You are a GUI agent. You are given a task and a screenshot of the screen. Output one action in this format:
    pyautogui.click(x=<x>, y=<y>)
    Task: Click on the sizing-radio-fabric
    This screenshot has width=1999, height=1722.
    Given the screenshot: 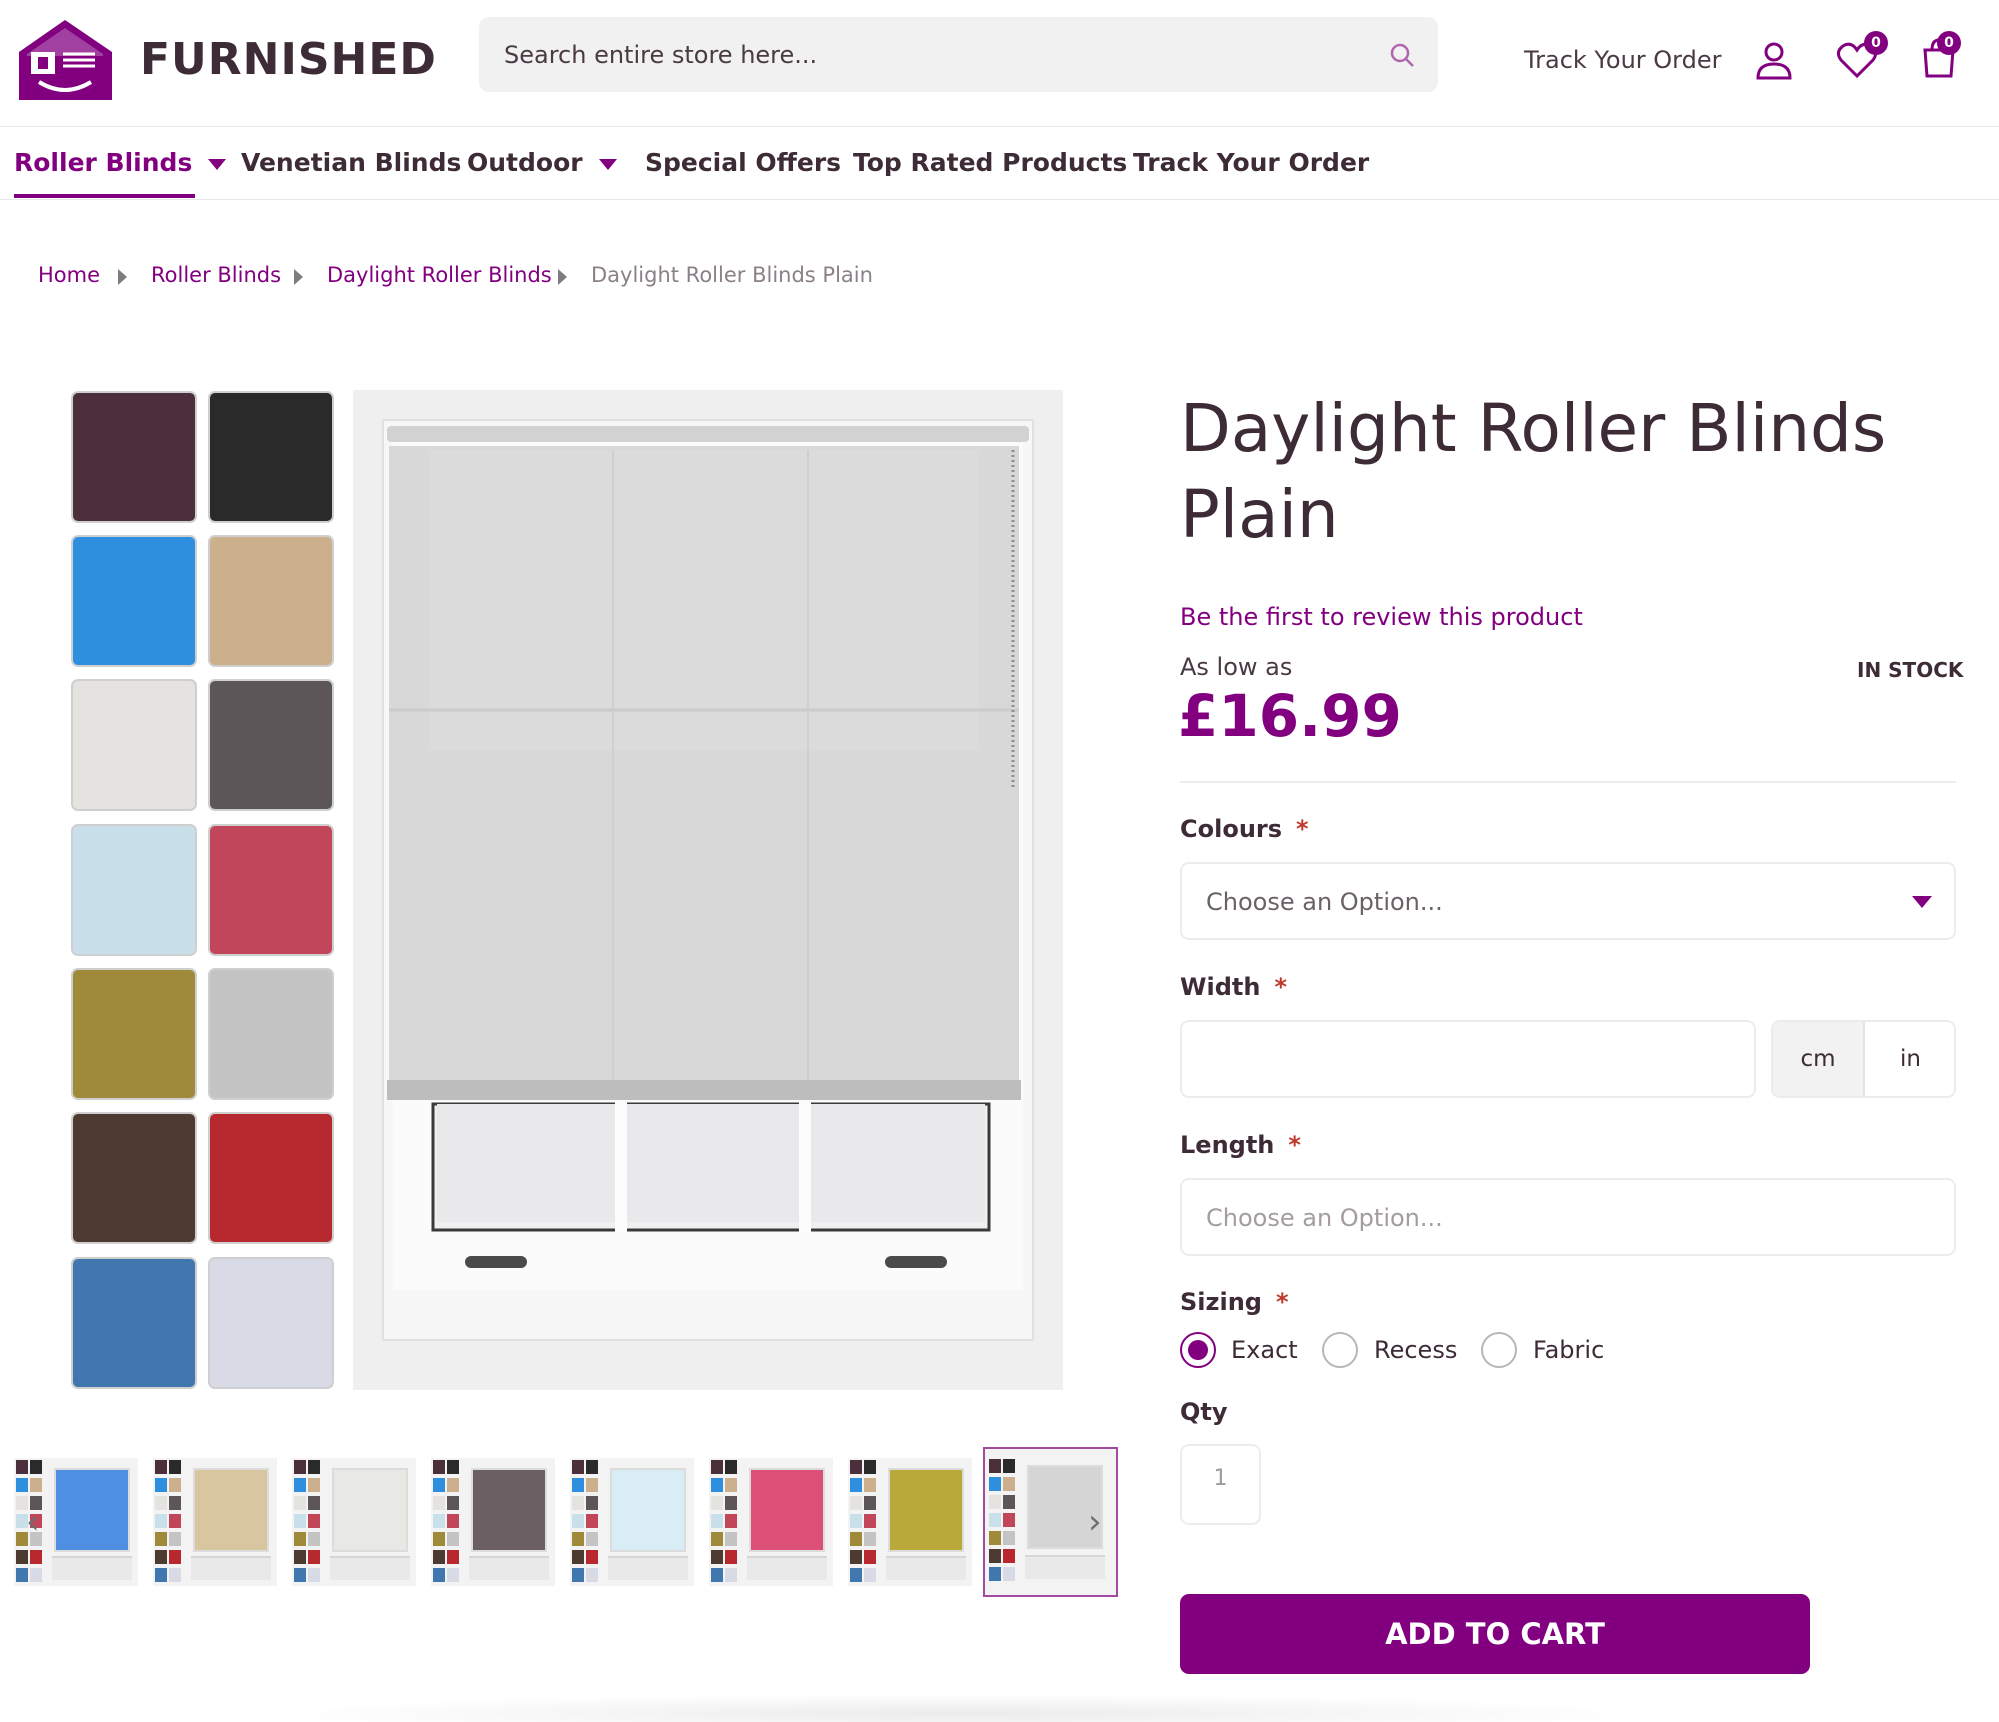 What is the action you would take?
    pyautogui.click(x=1499, y=1350)
    